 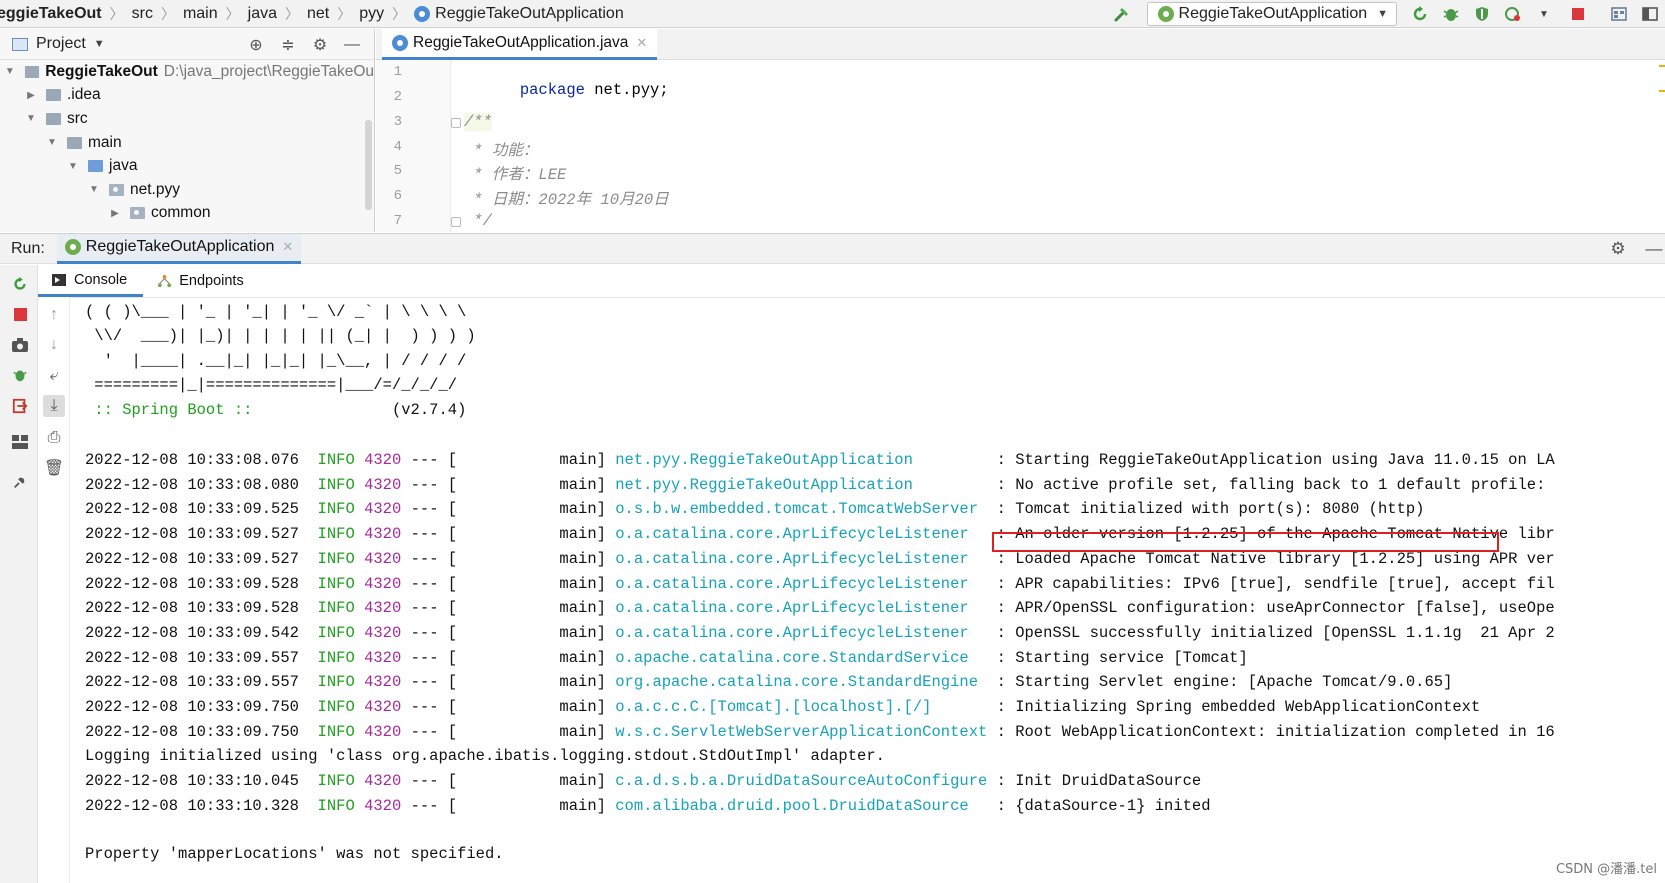 I want to click on pin-icon, so click(x=20, y=482).